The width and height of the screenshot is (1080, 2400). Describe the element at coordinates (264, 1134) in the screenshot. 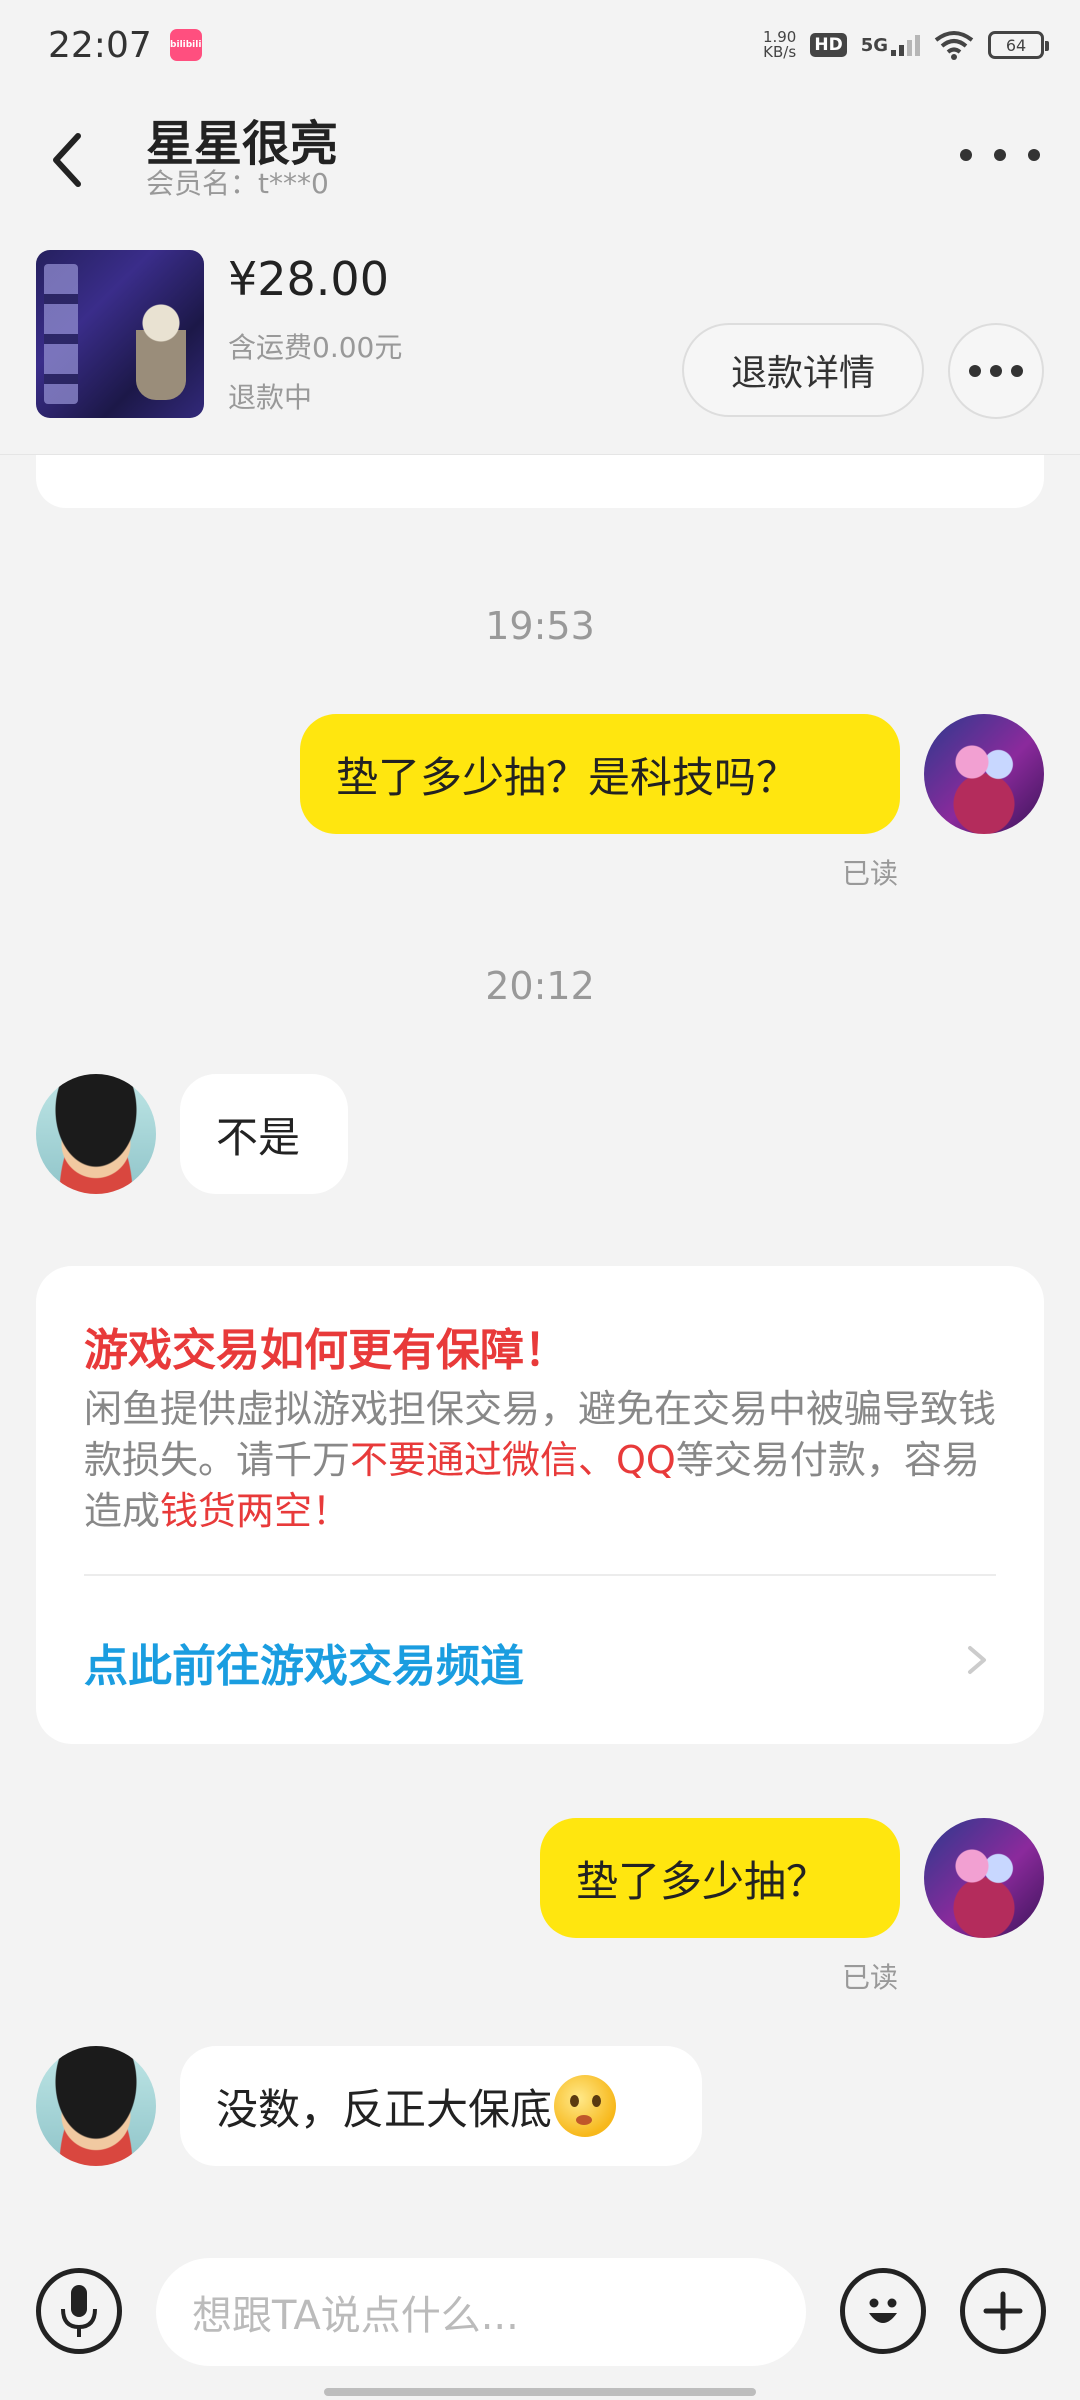

I see `received-message: 不是` at that location.